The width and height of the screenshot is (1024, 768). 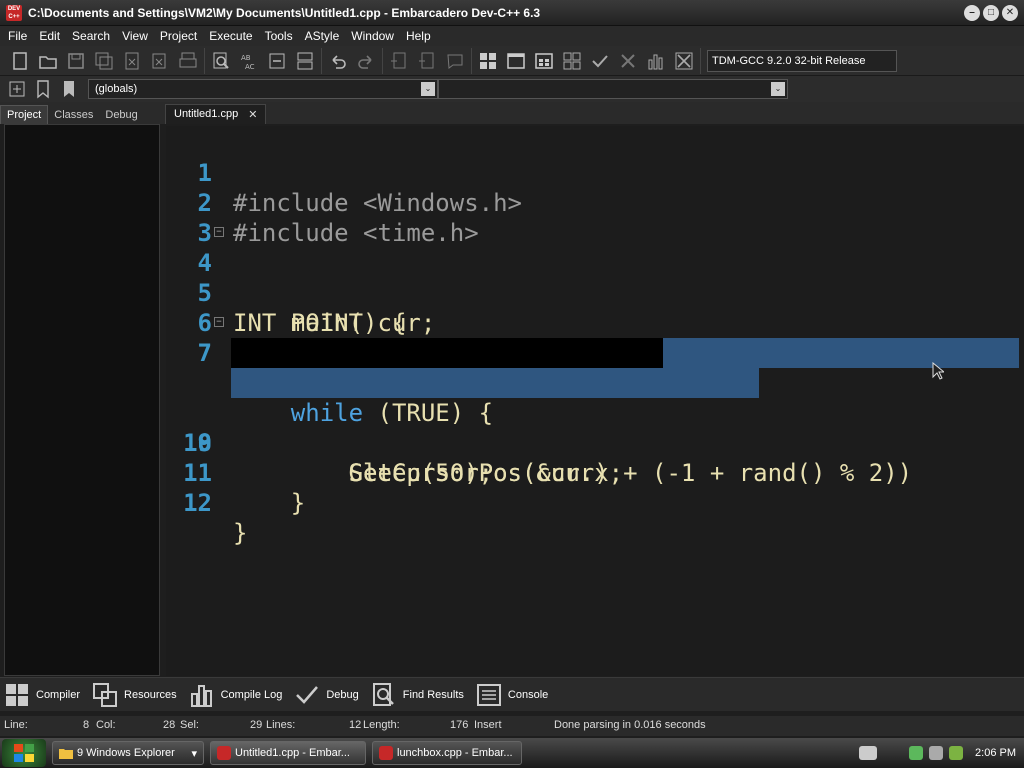 What do you see at coordinates (600, 61) in the screenshot?
I see `syntax-check-button` at bounding box center [600, 61].